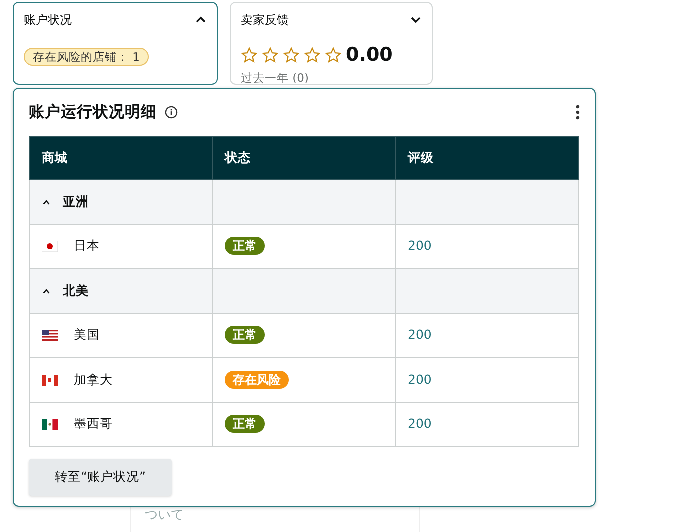 The width and height of the screenshot is (673, 532). I want to click on card-title: 账户状况, so click(48, 20).